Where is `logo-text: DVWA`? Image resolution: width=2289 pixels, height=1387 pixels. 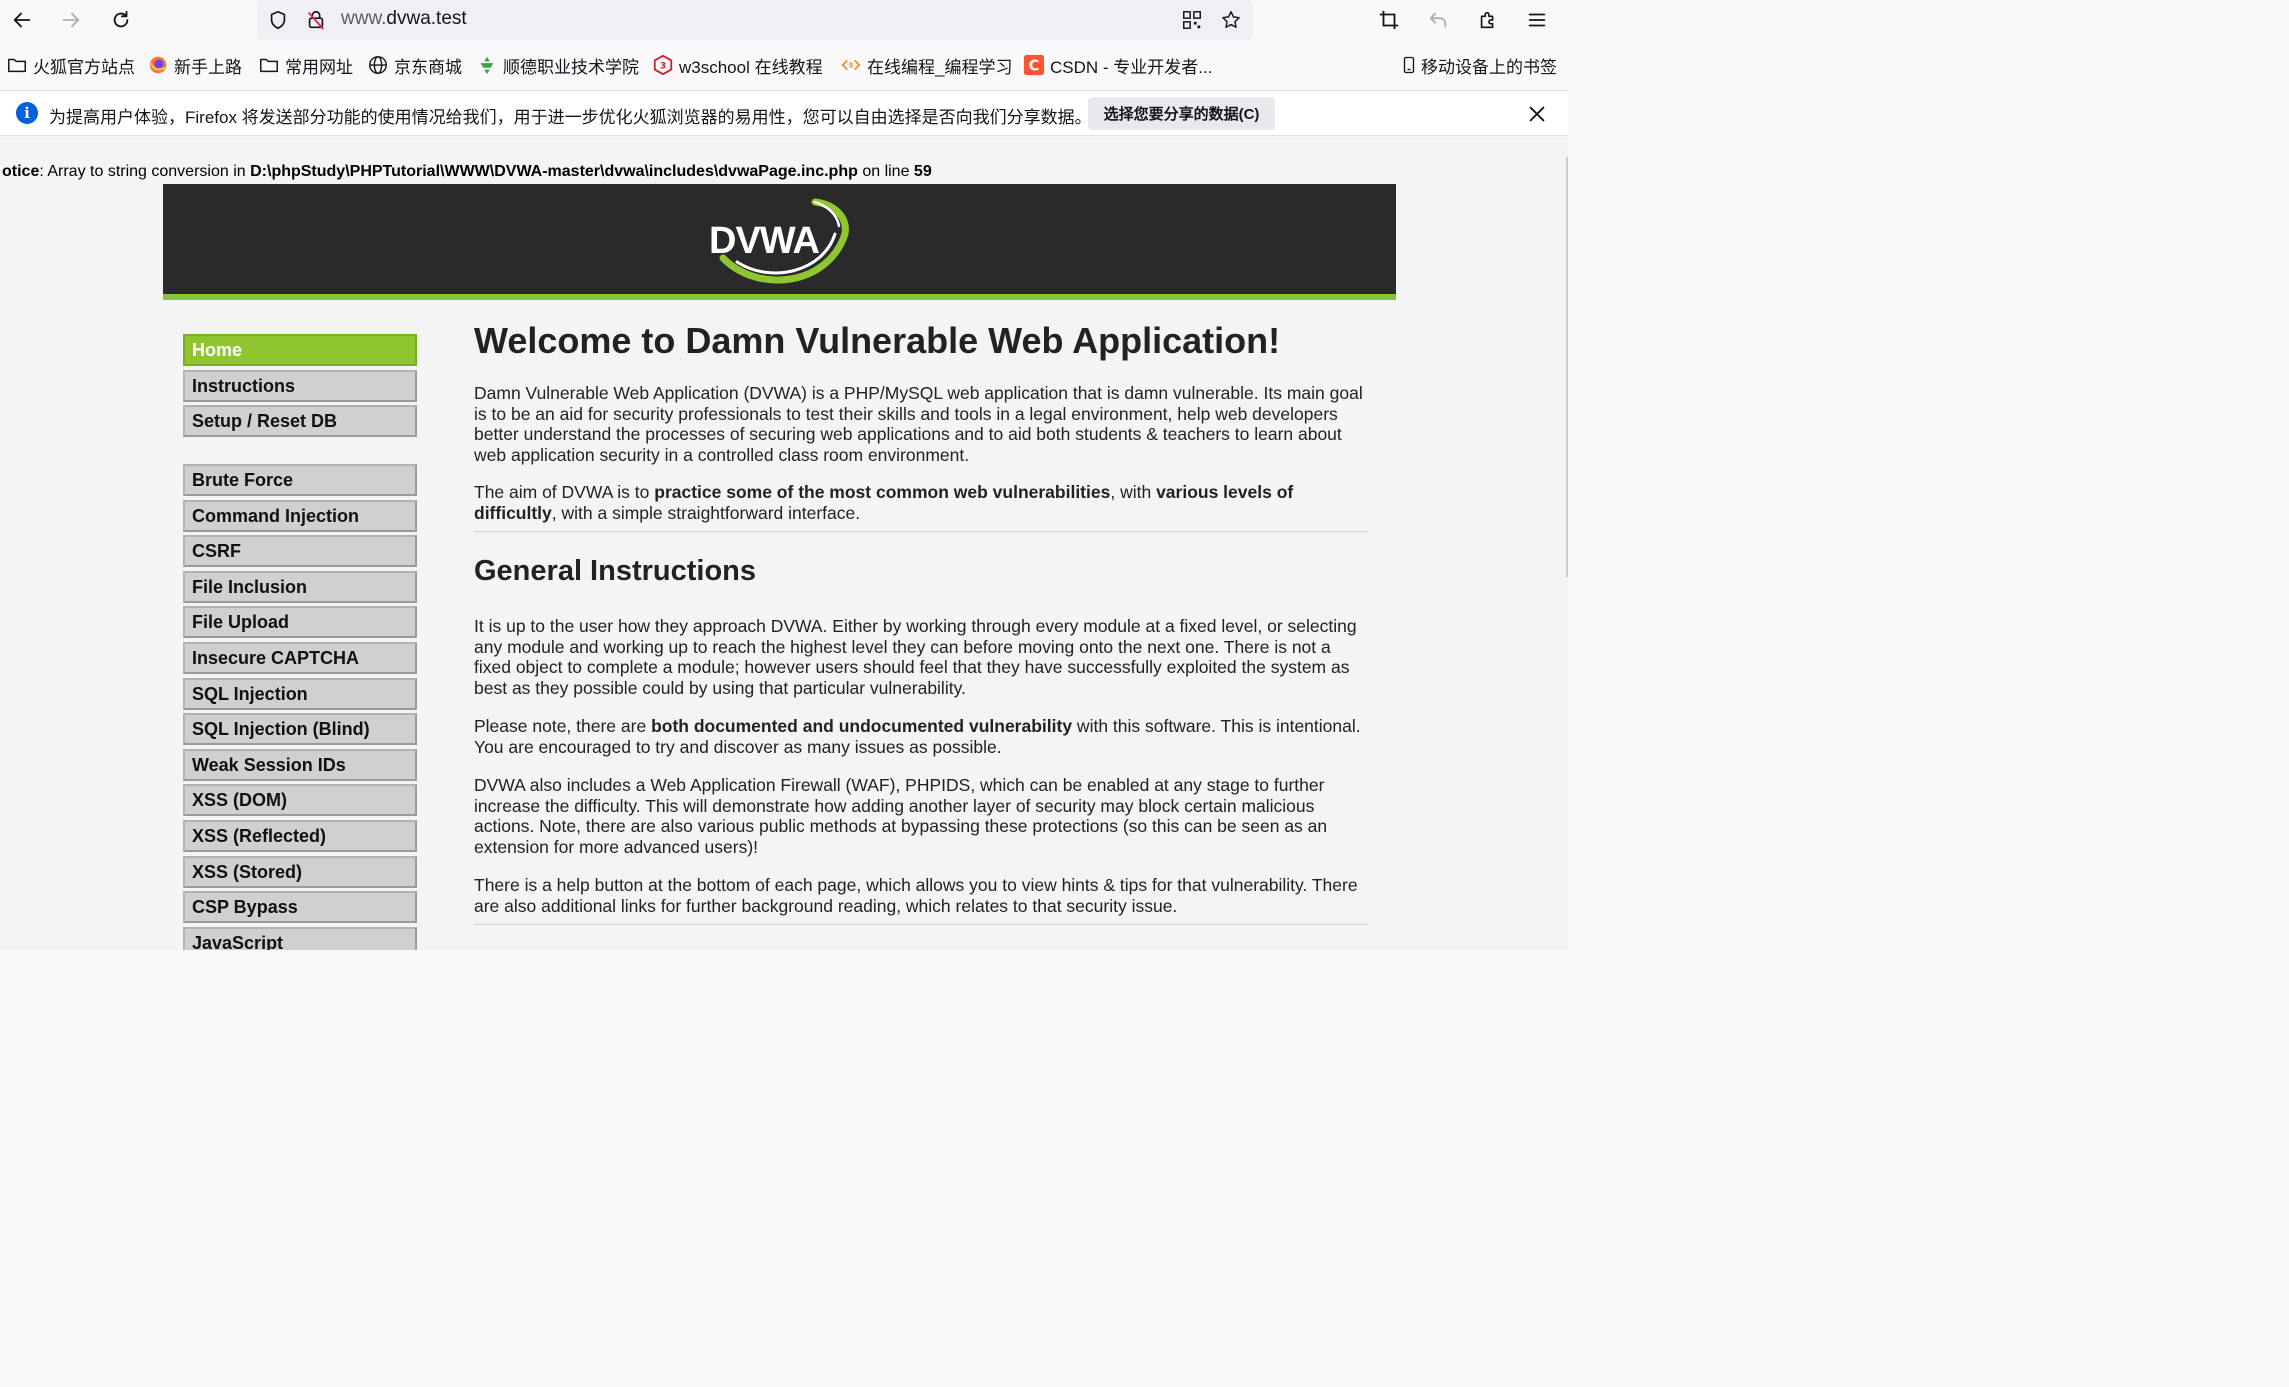 logo-text: DVWA is located at coordinates (764, 241).